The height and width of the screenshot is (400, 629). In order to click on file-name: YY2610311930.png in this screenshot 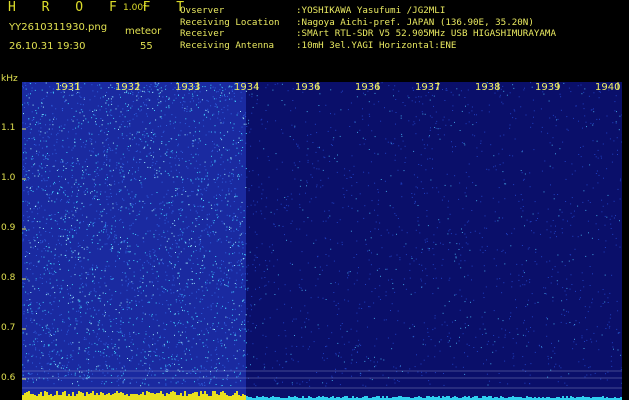, I will do `click(58, 27)`.